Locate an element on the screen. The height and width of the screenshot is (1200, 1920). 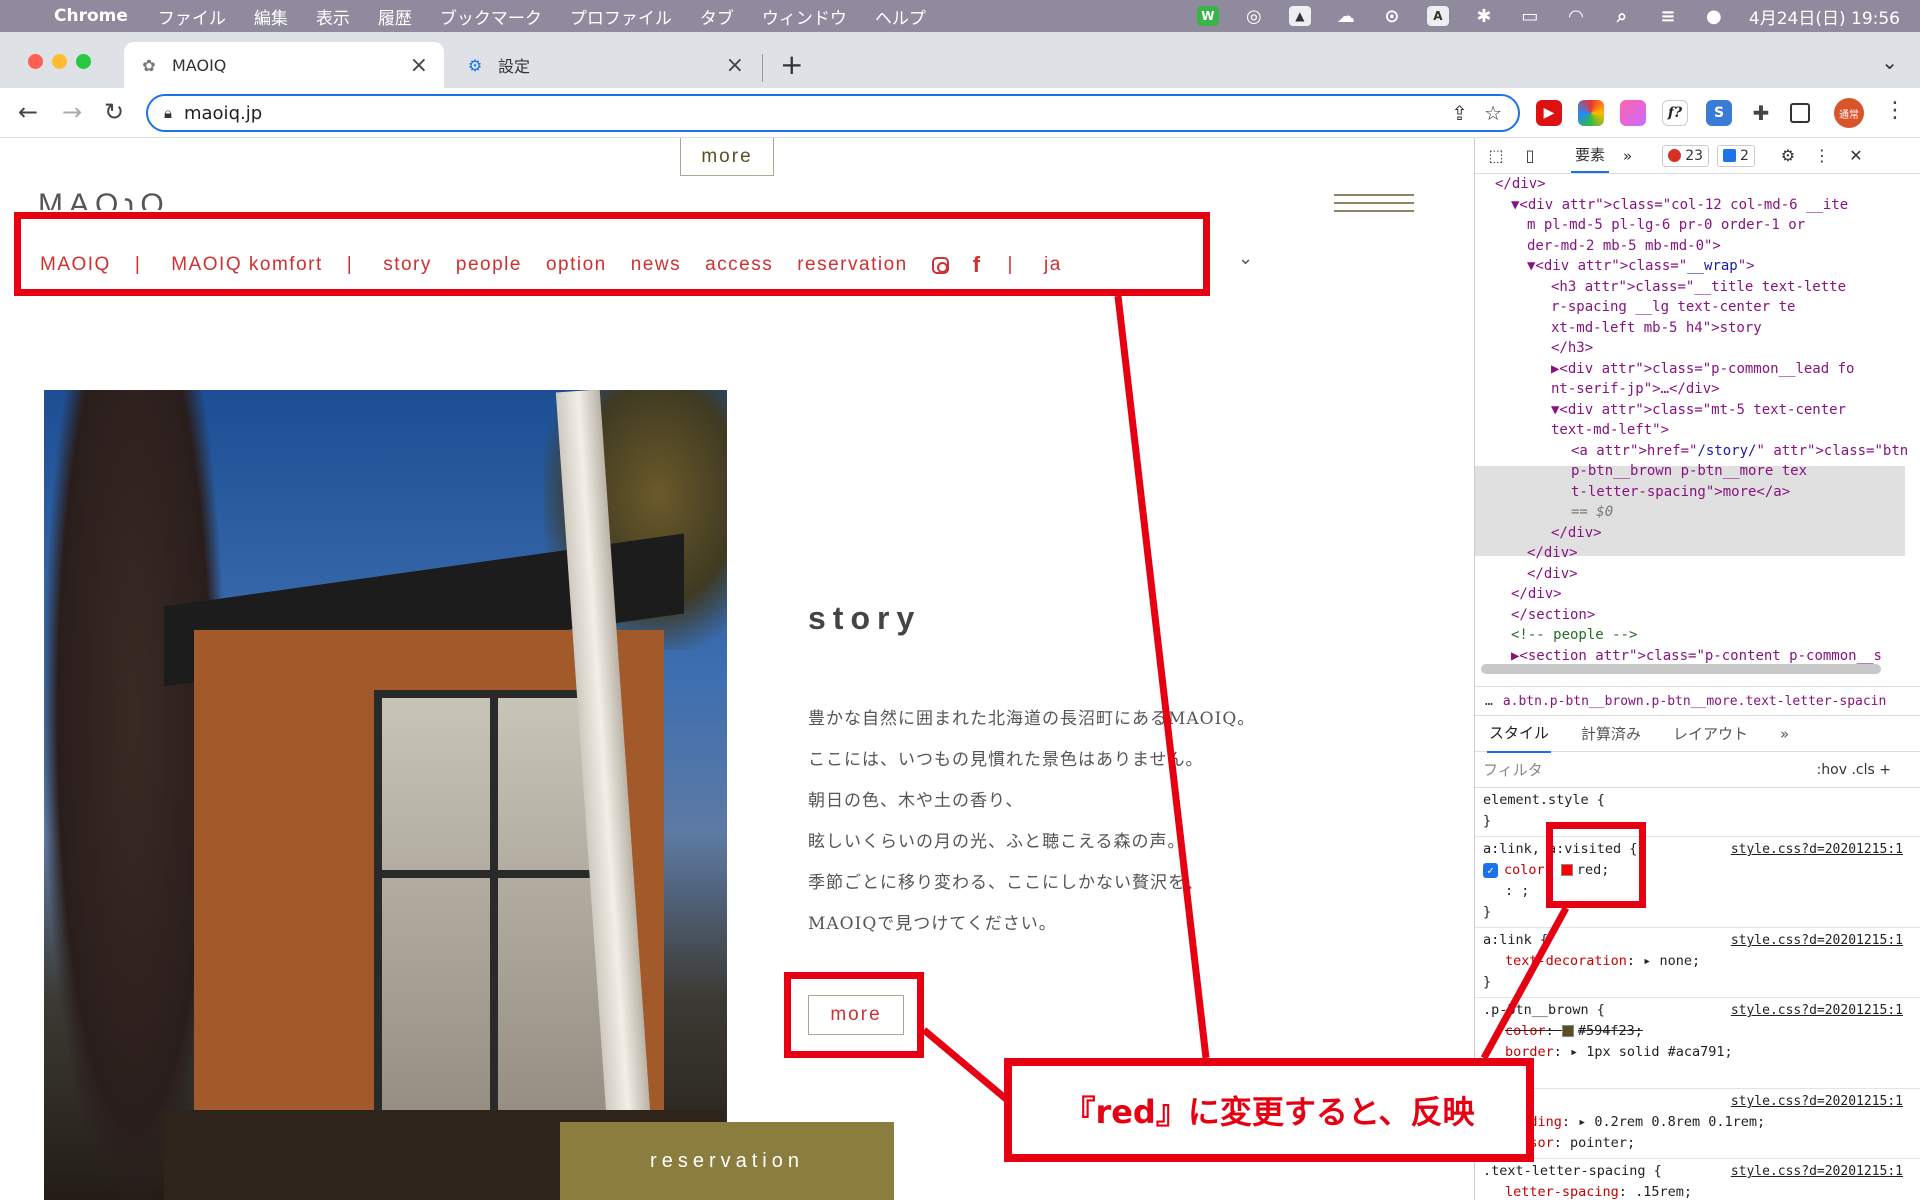
menu-help: ヘルプ is located at coordinates (900, 16).